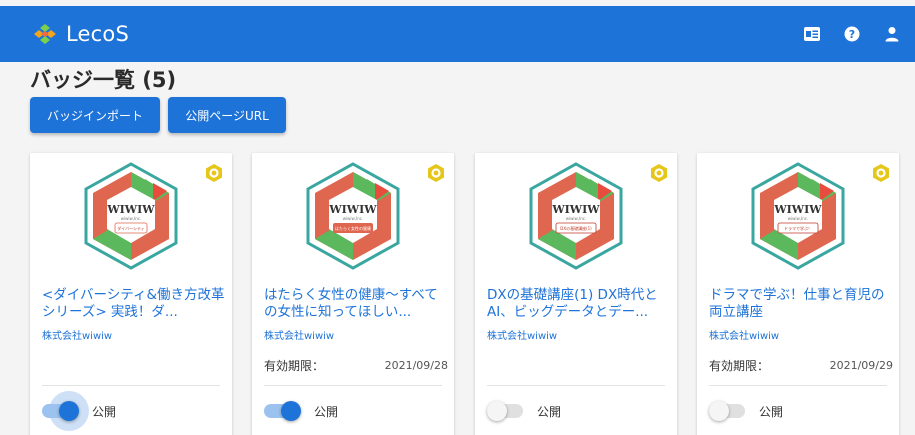 Image resolution: width=915 pixels, height=435 pixels. Describe the element at coordinates (457, 34) in the screenshot. I see `app-bar: LecoS ?` at that location.